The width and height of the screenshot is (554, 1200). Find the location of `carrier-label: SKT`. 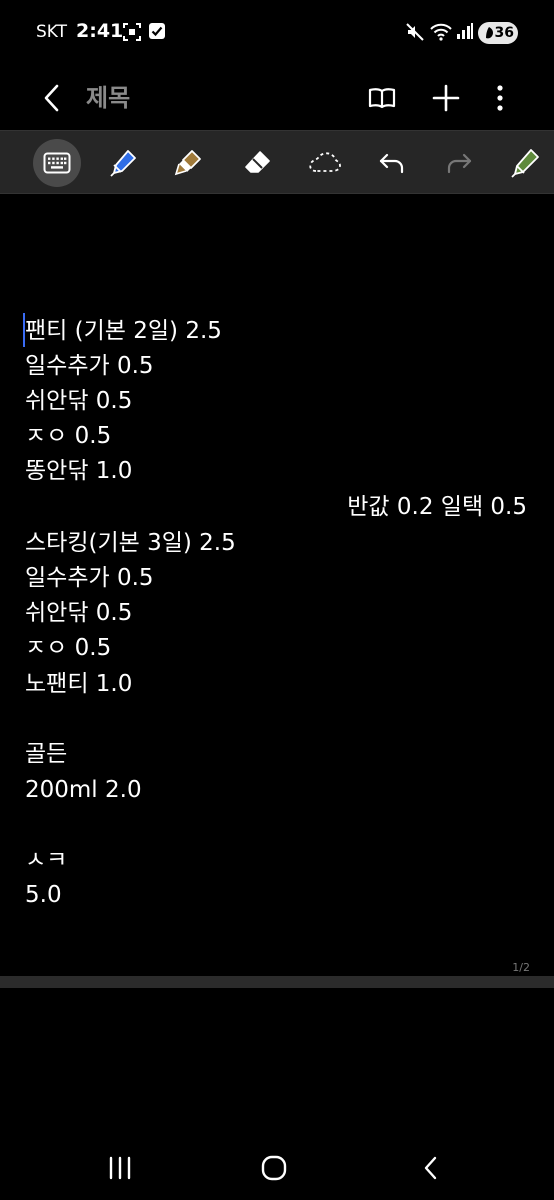

carrier-label: SKT is located at coordinates (52, 32).